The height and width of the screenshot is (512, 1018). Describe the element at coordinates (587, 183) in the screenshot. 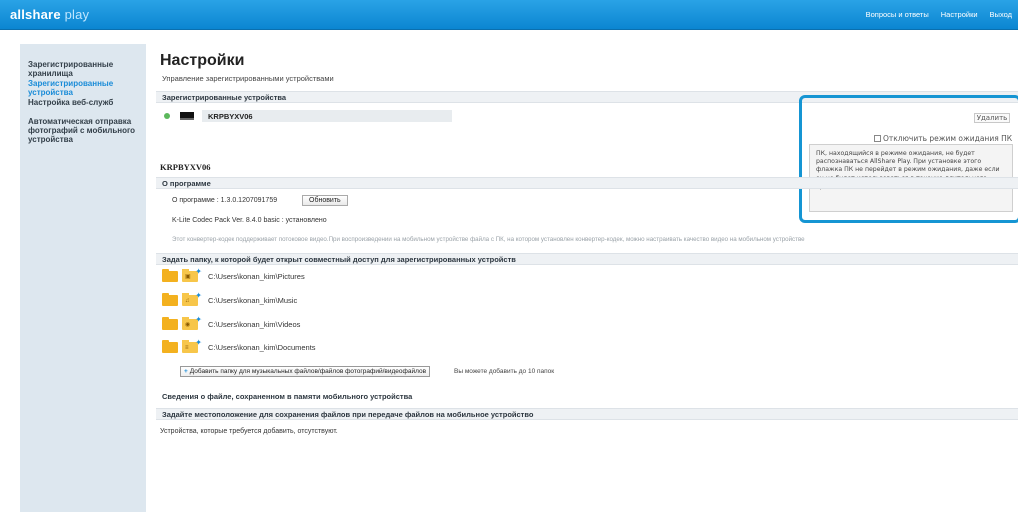

I see `about-header: О программе` at that location.